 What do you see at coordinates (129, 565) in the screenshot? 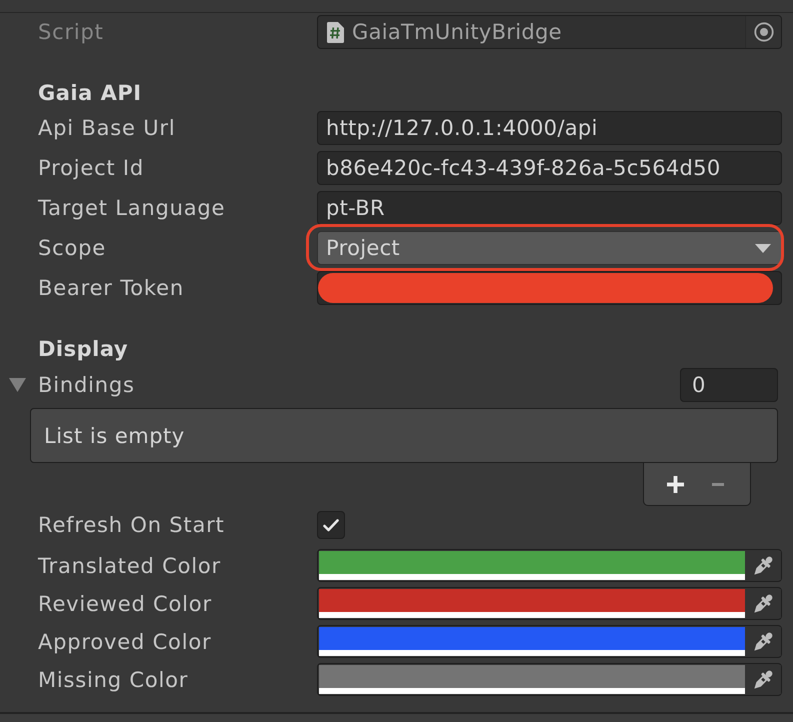
I see `field-label: Translated Color` at bounding box center [129, 565].